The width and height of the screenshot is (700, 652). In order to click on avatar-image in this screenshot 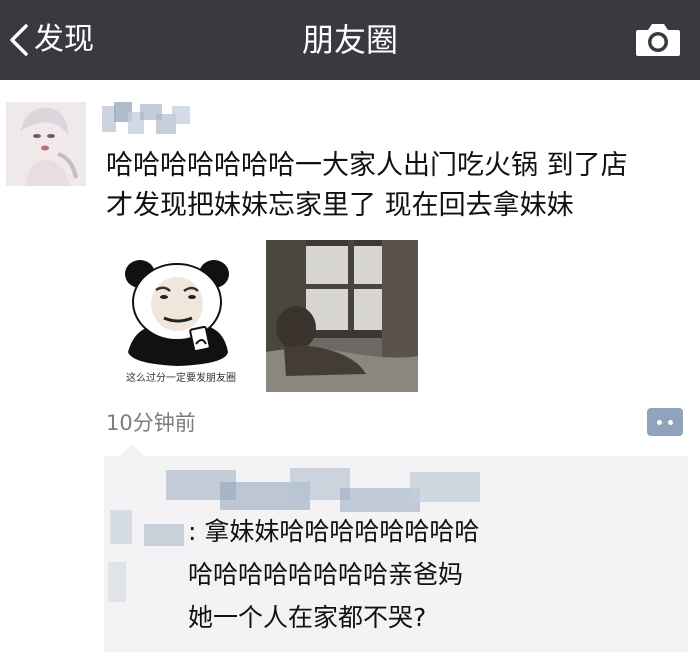, I will do `click(46, 144)`.